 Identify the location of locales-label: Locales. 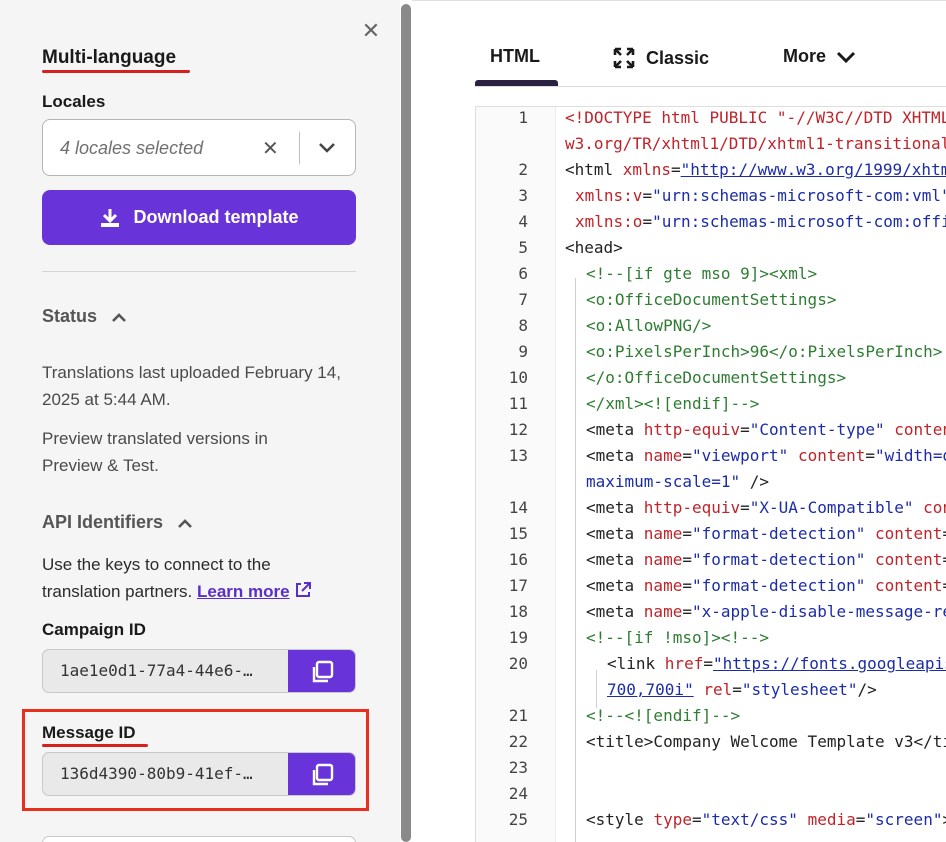
(74, 101).